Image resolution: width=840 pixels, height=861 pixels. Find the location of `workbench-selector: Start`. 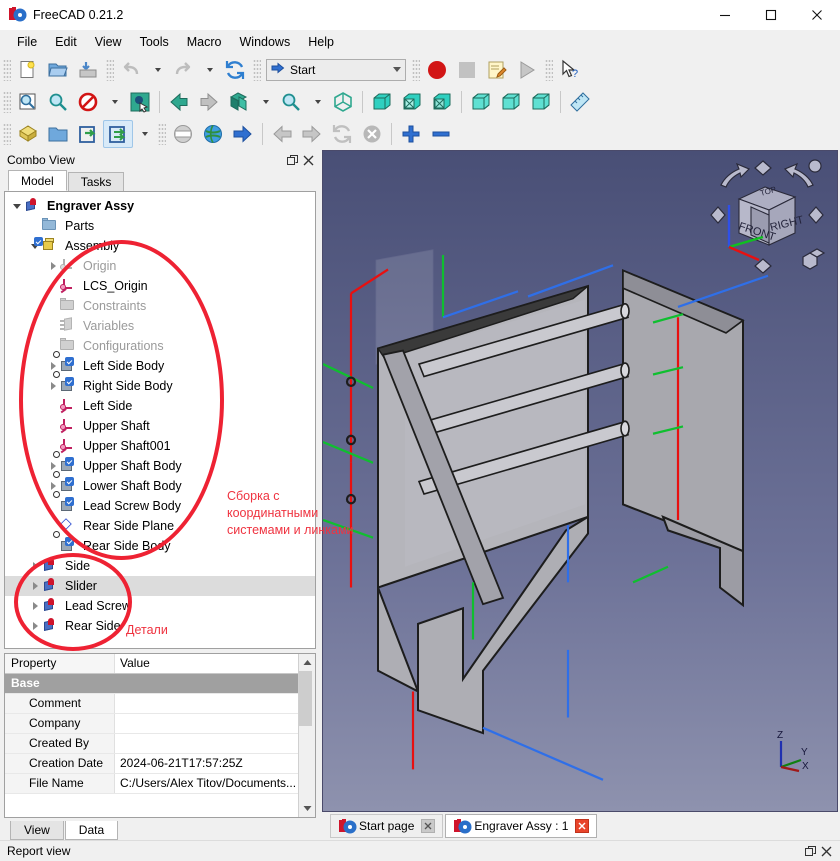

workbench-selector: Start is located at coordinates (336, 69).